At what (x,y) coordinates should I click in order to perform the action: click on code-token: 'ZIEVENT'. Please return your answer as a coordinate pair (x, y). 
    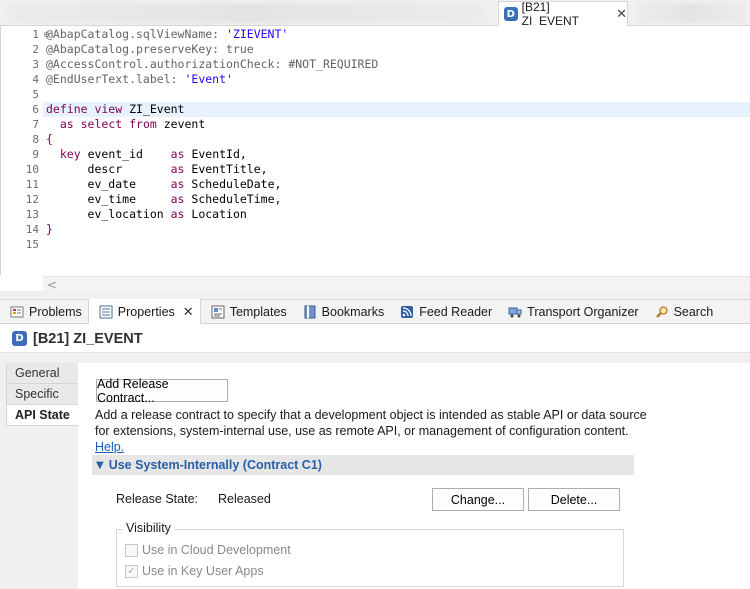
    Looking at the image, I should click on (257, 34).